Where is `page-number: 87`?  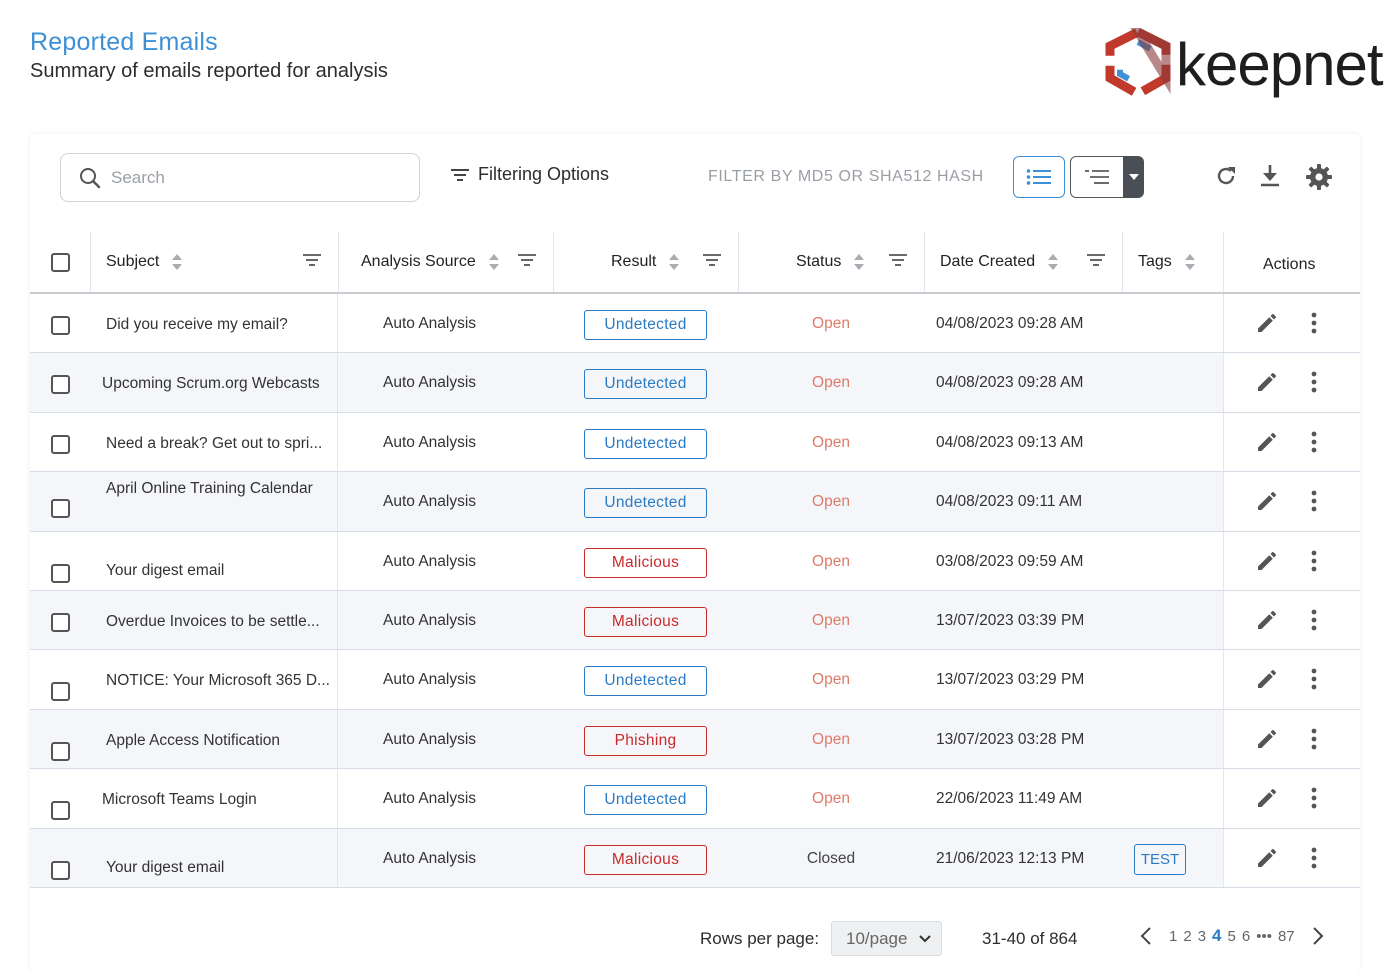 page-number: 87 is located at coordinates (1286, 936).